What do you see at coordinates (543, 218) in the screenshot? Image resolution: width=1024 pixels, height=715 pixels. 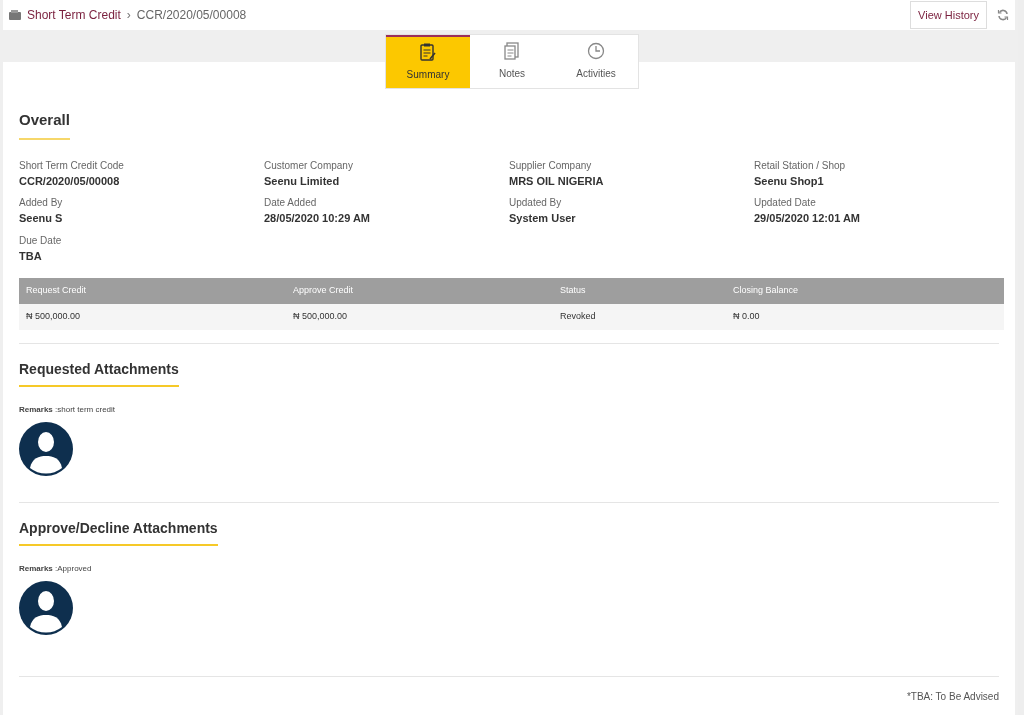 I see `field-value: System User` at bounding box center [543, 218].